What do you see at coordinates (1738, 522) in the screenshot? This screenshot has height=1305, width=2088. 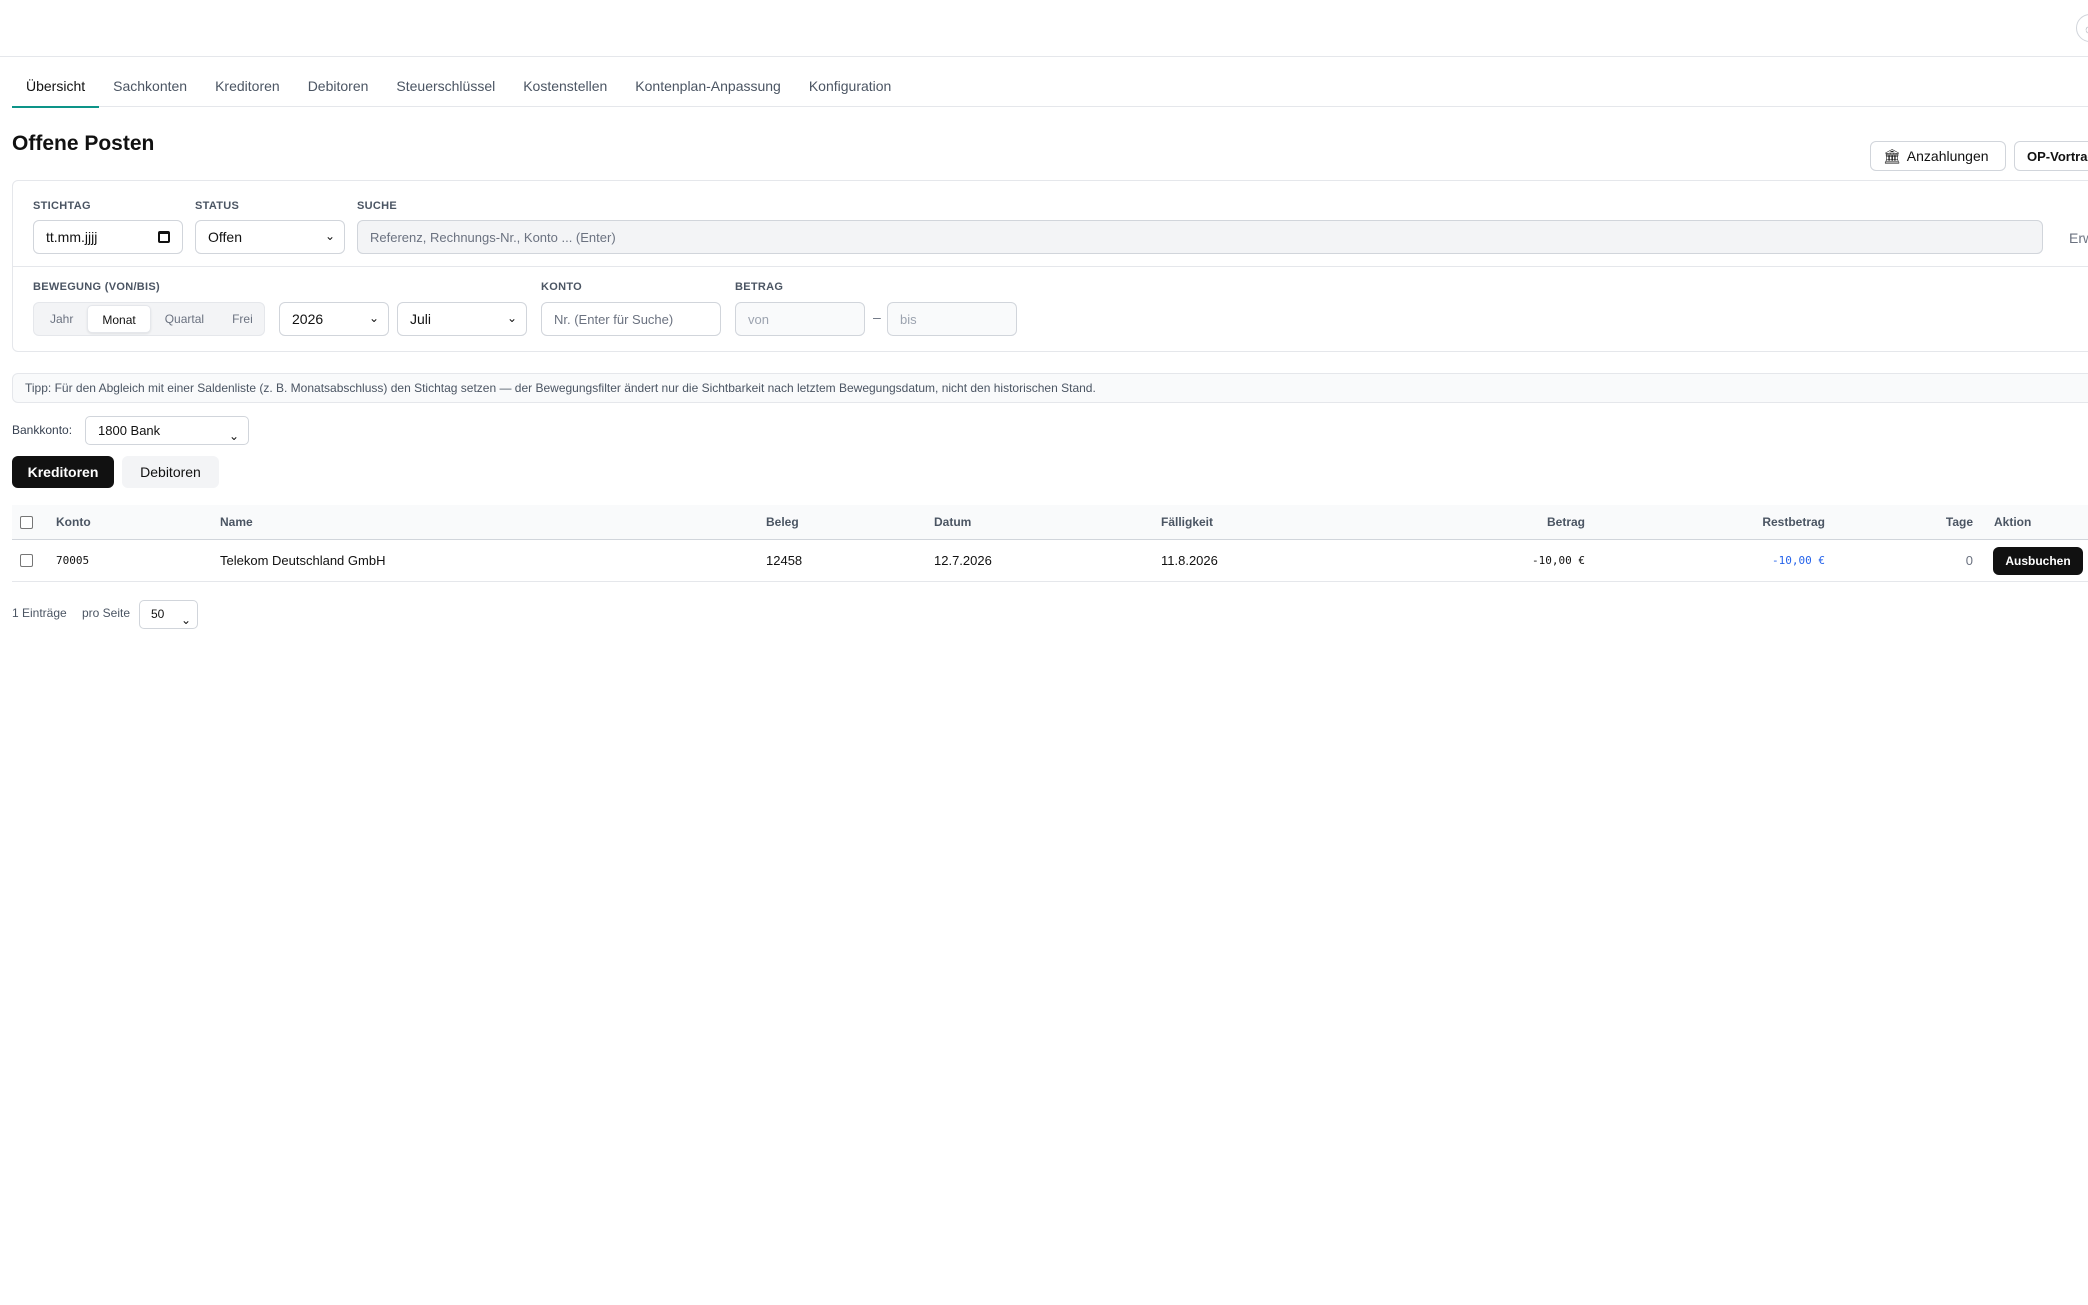 I see `col-restbetrag: Restbetrag` at bounding box center [1738, 522].